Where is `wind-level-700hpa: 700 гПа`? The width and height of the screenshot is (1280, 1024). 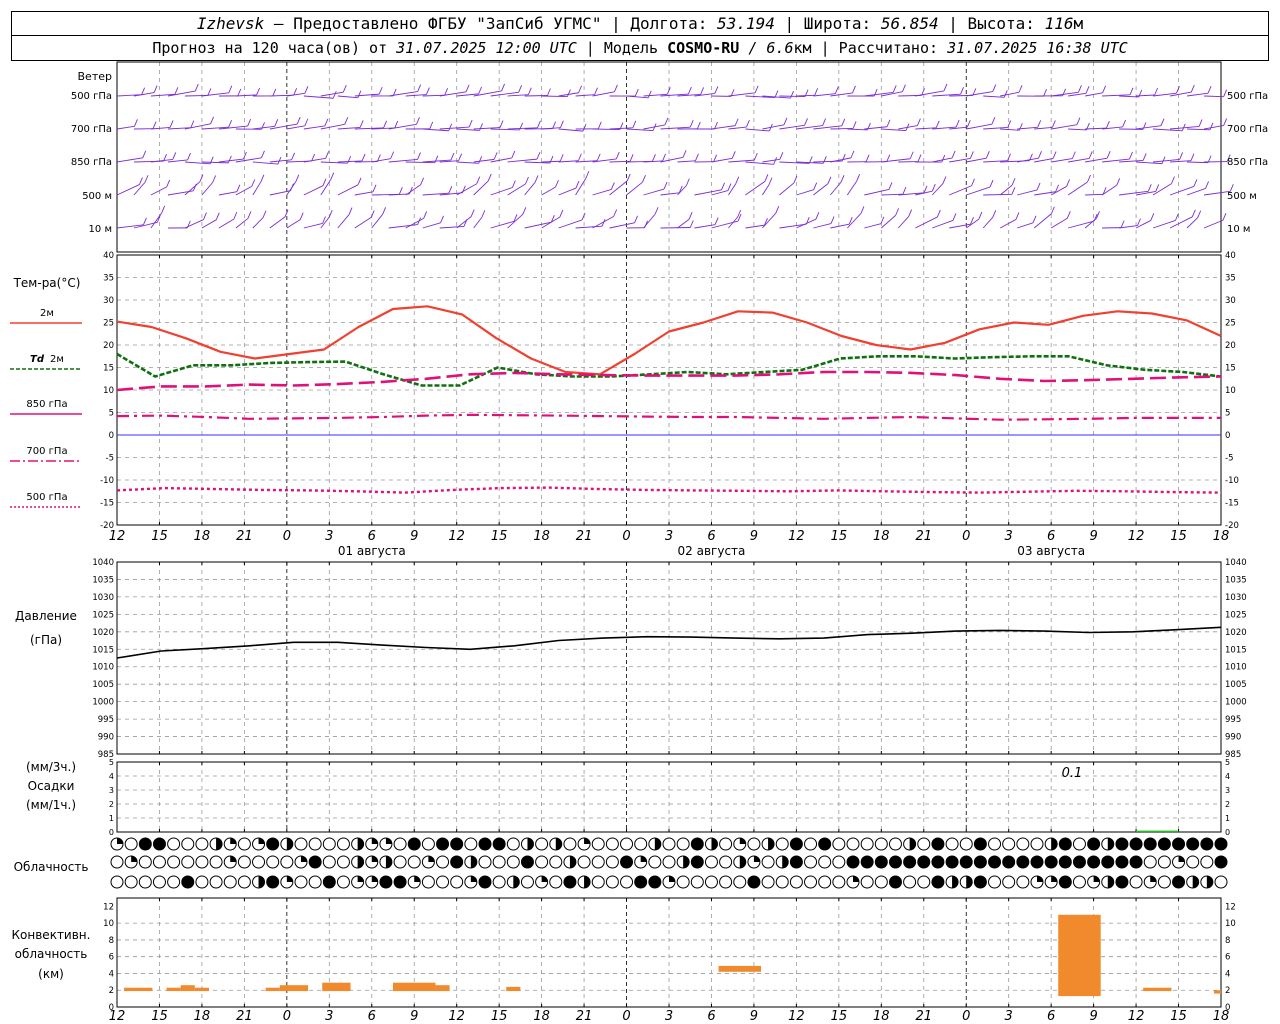
wind-level-700hpa: 700 гПа is located at coordinates (91, 129).